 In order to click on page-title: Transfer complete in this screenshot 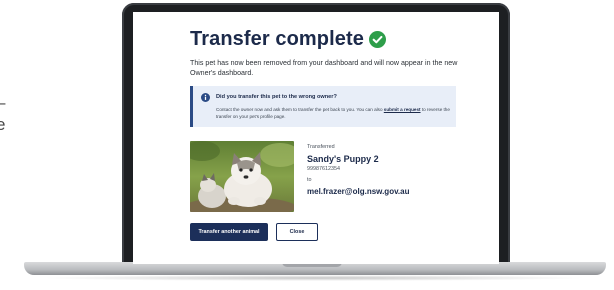, I will do `click(277, 39)`.